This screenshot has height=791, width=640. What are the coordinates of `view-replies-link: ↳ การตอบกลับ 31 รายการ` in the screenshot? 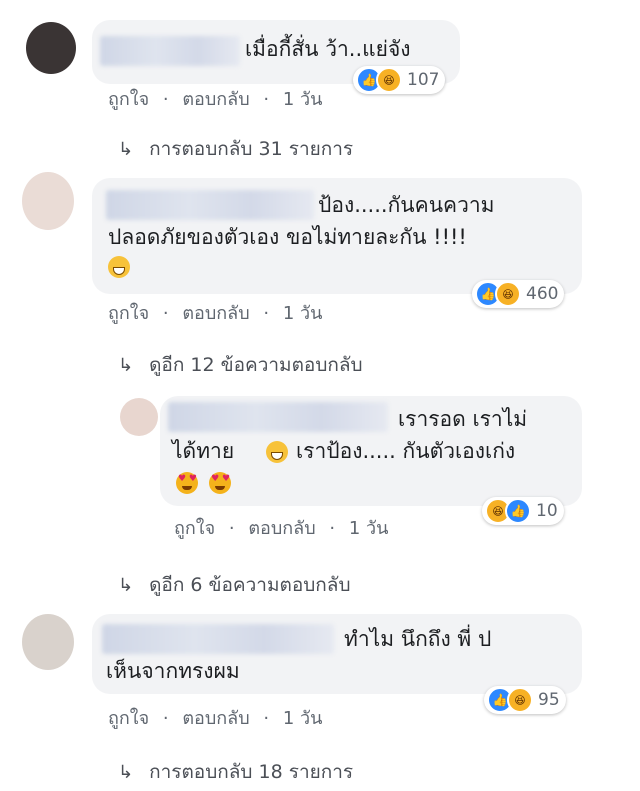 It's located at (235, 149).